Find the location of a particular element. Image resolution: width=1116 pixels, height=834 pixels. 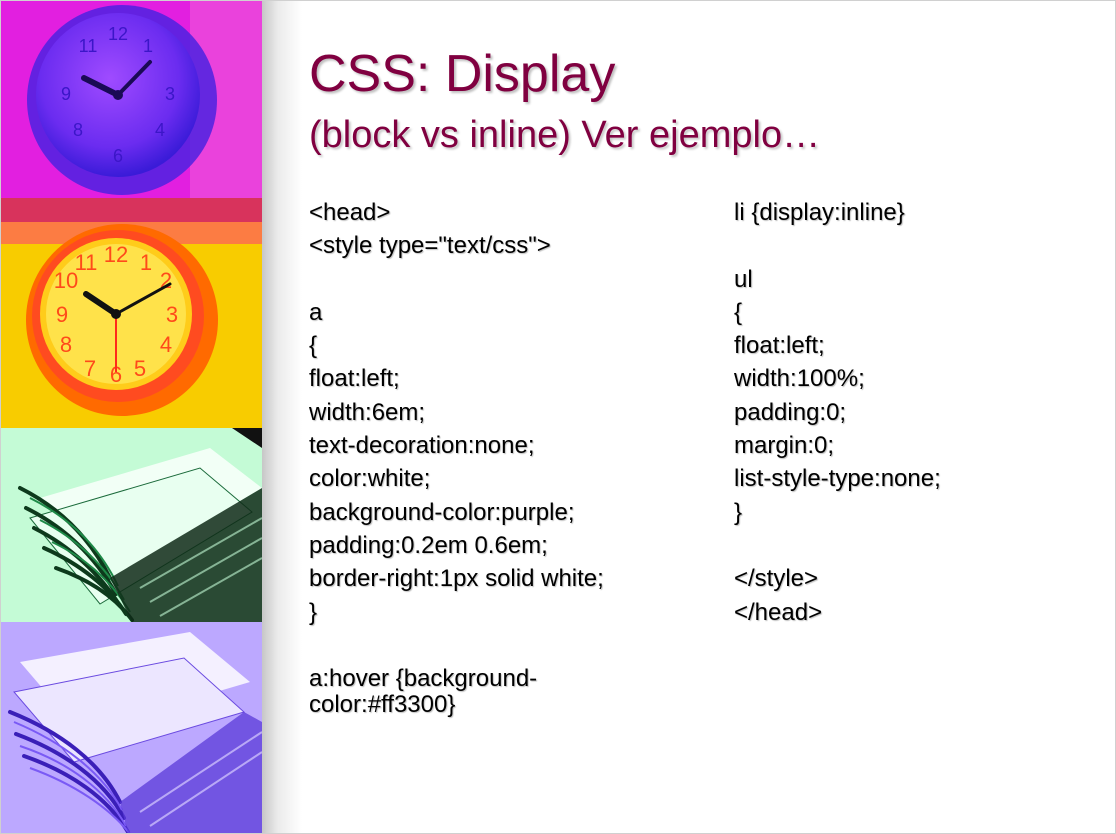

svg-text: 7 is located at coordinates (90, 368).